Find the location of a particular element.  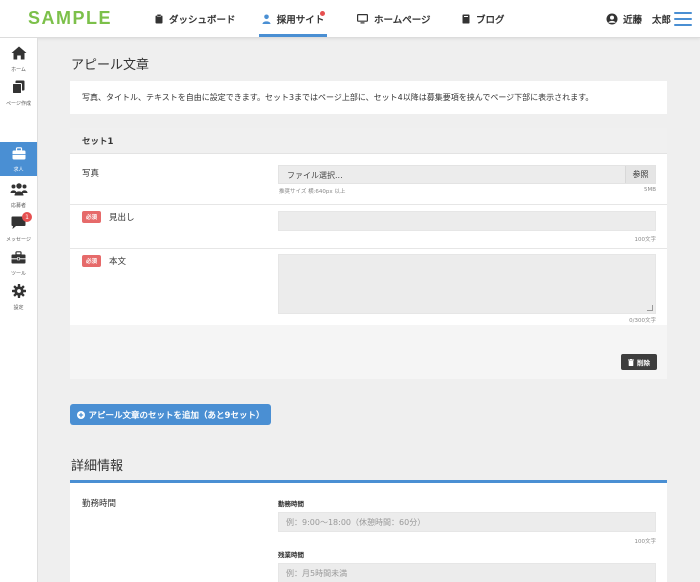

headline-row: 必須 見出し 100文字 is located at coordinates (368, 227).